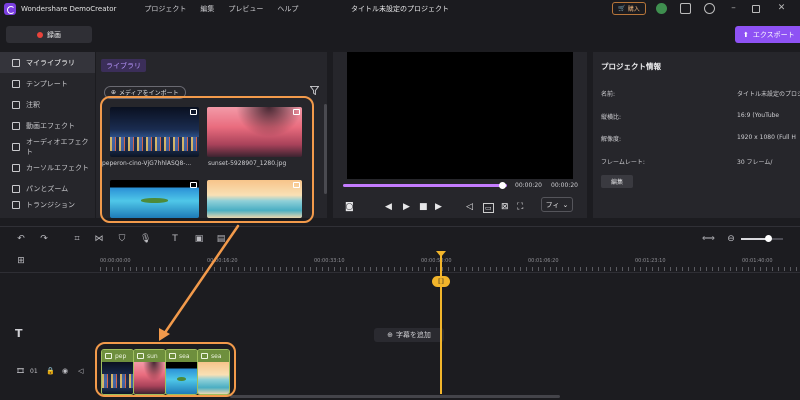 The image size is (800, 400). Describe the element at coordinates (47, 146) in the screenshot. I see `sidebar-item-audio-effects: オーディオエフェクト` at that location.